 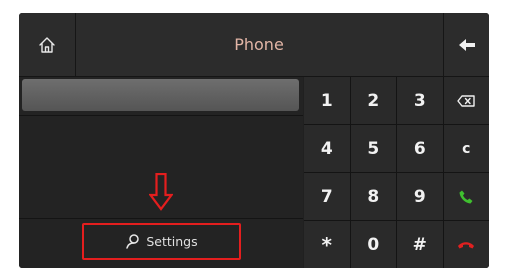 I want to click on key-5: 5, so click(x=373, y=148).